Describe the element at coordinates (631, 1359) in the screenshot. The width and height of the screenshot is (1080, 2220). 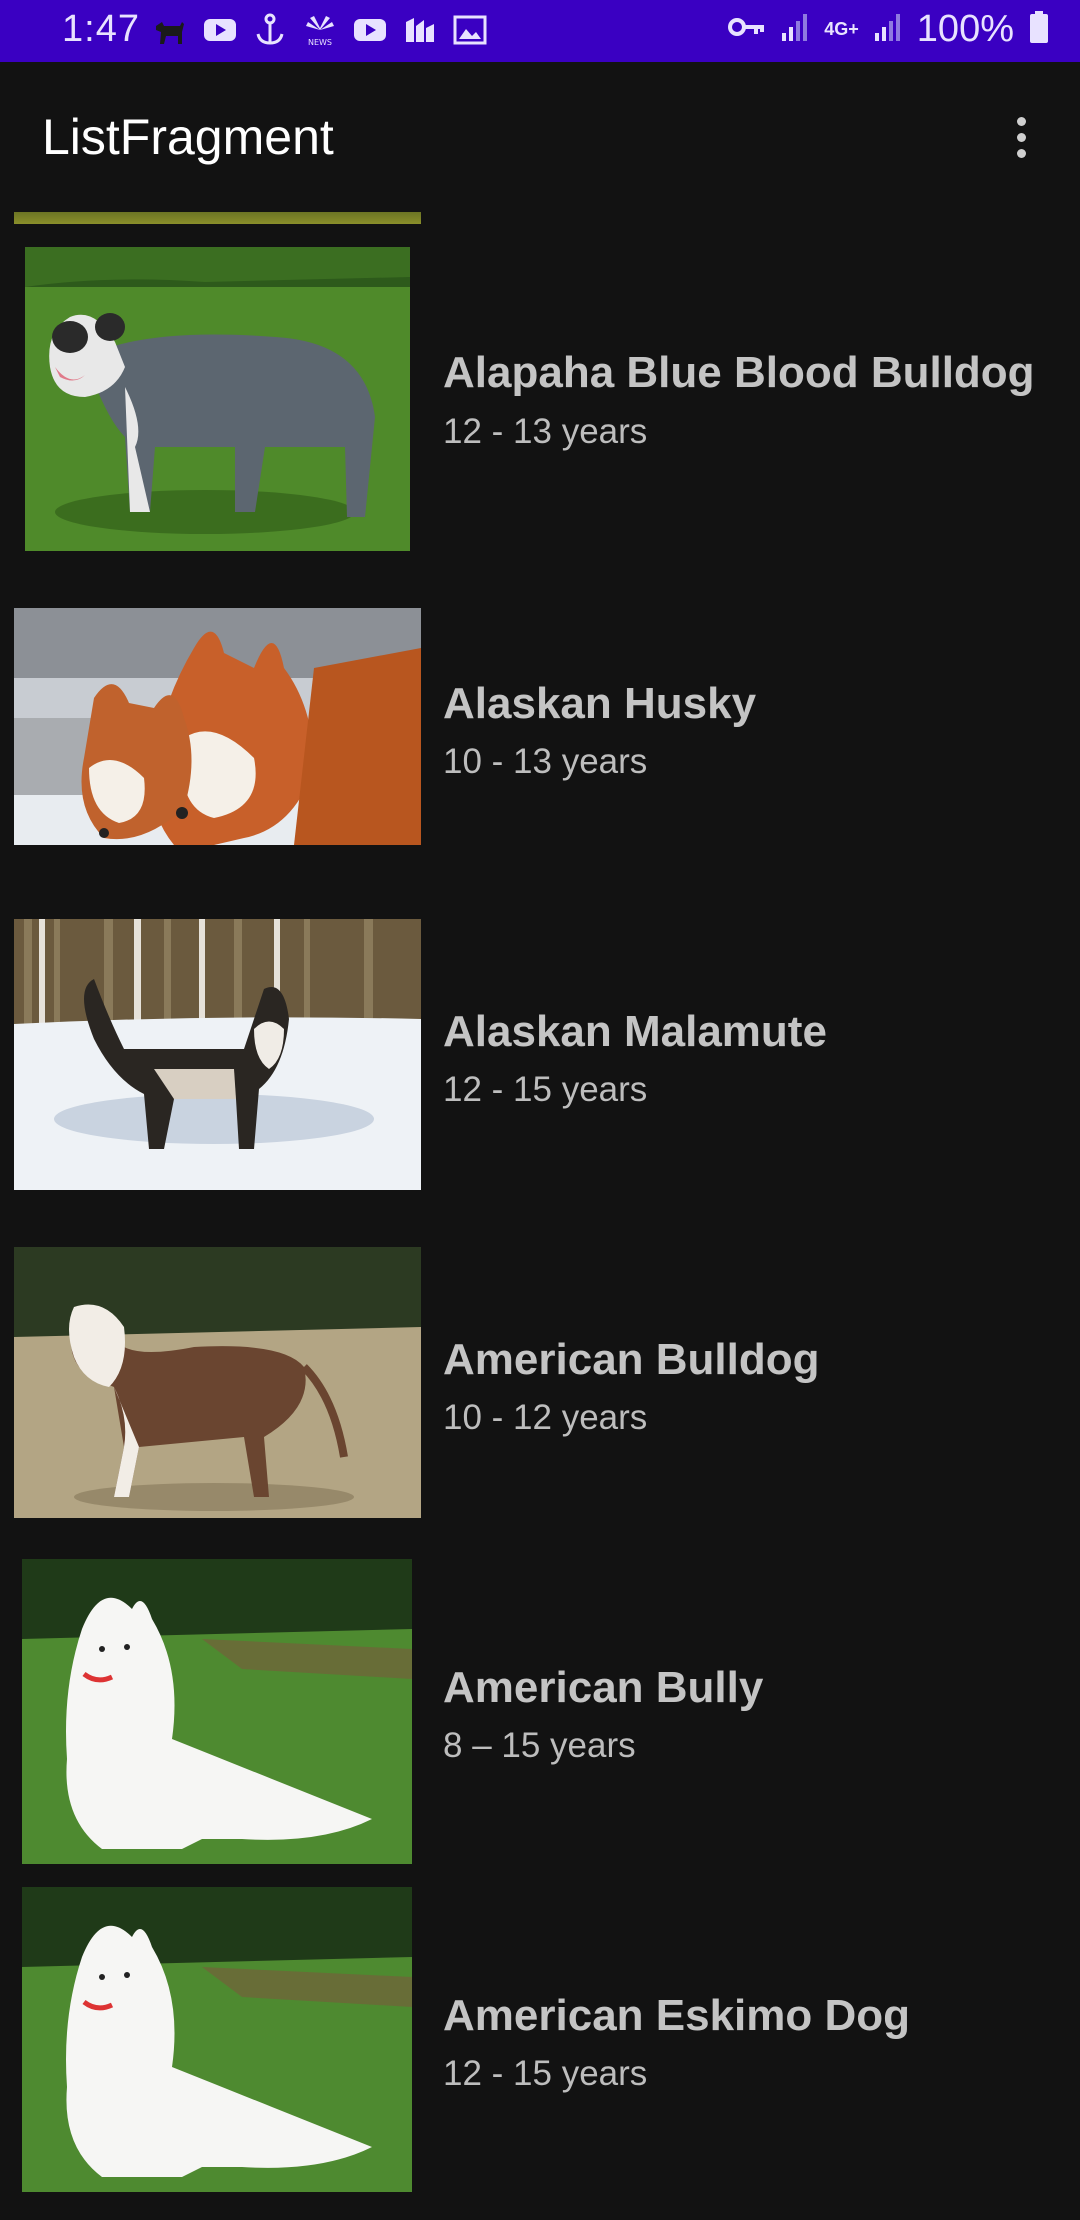
I see `breed-name: American Bulldog` at that location.